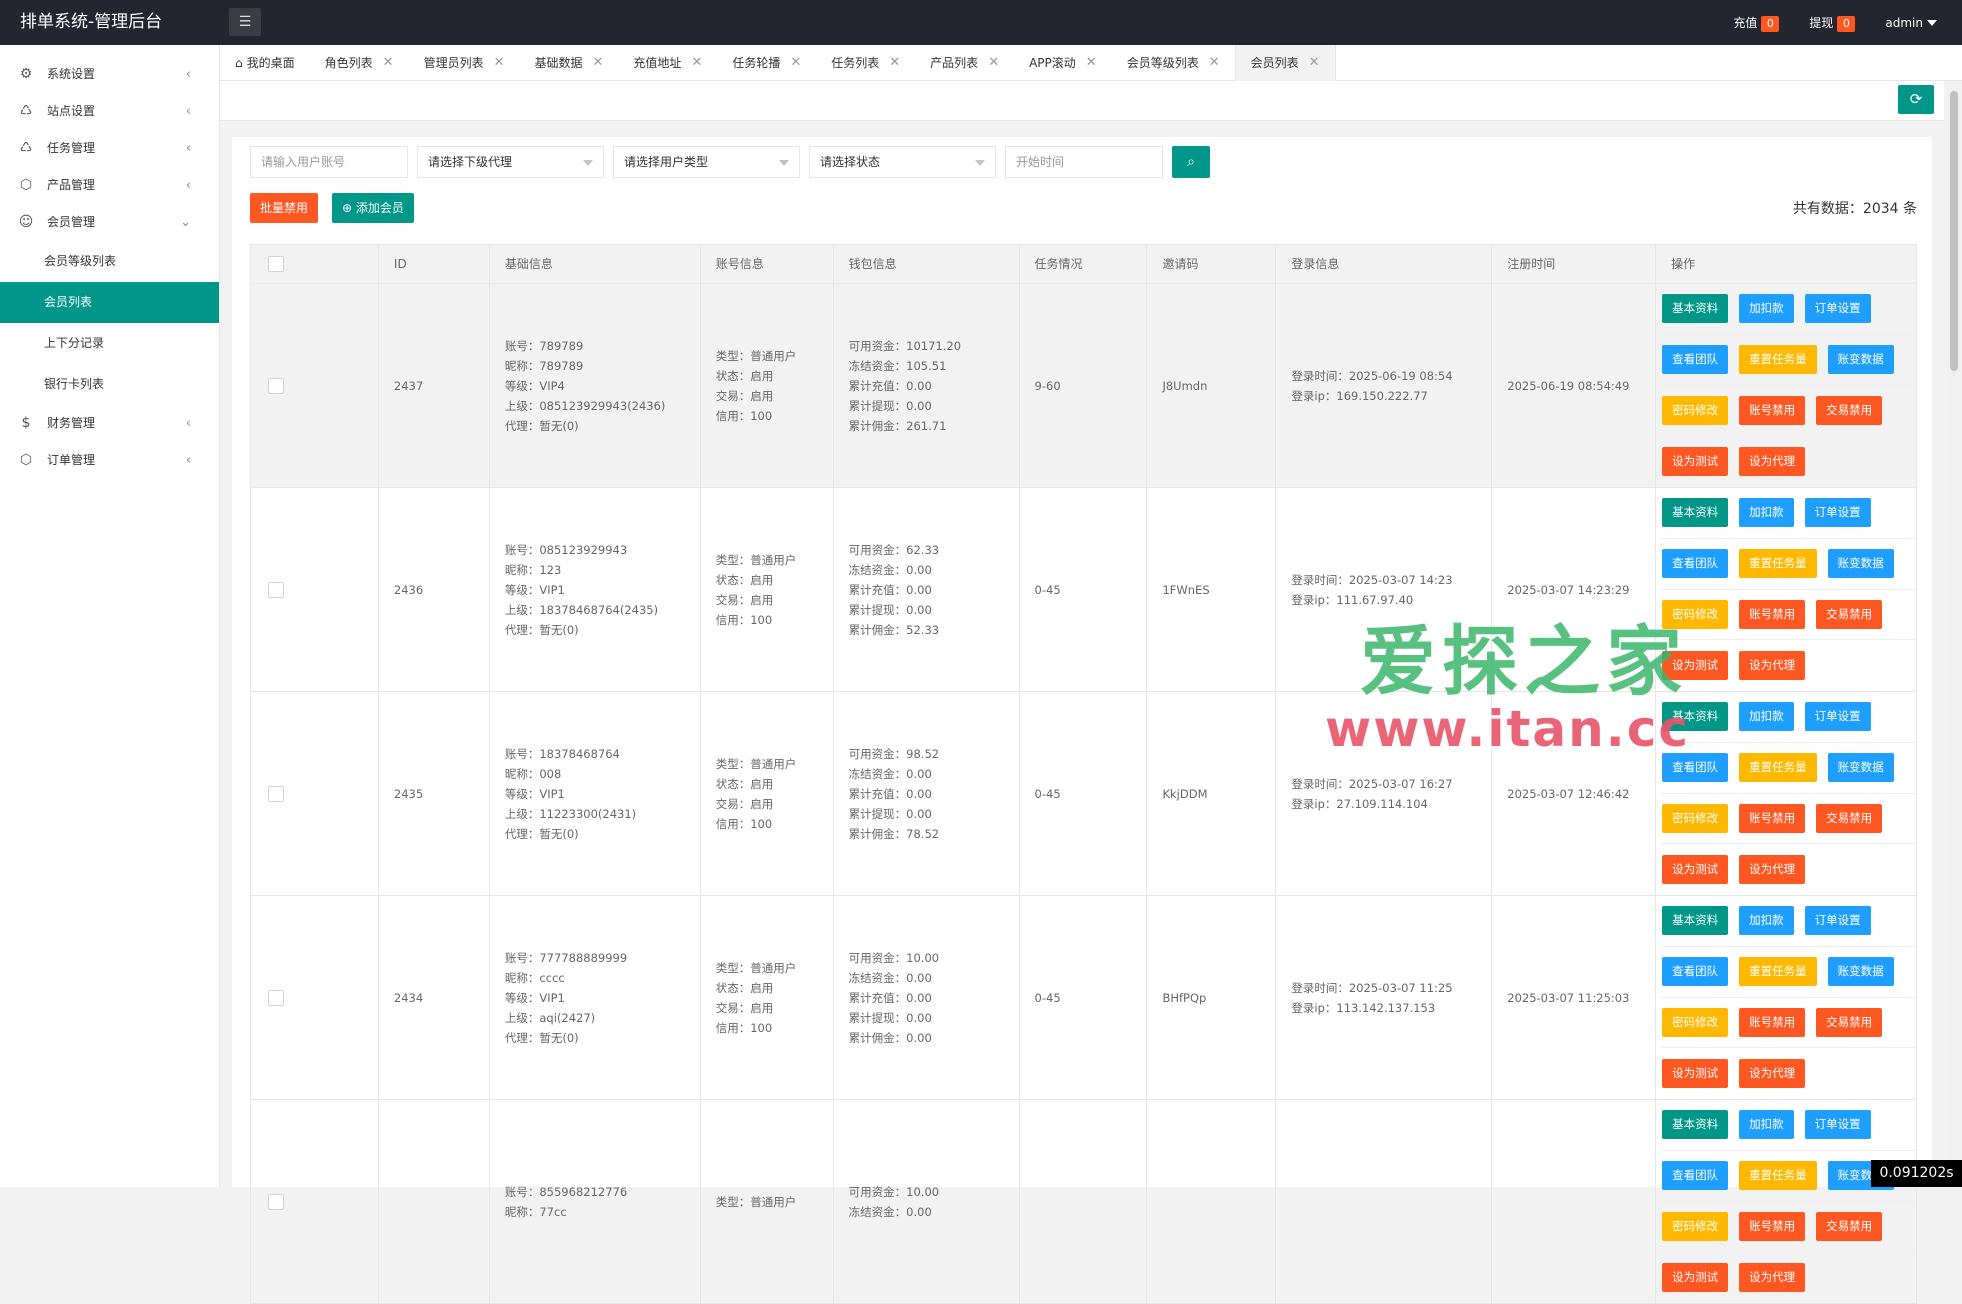 This screenshot has width=1962, height=1304. Describe the element at coordinates (109, 111) in the screenshot. I see `sidebar-item-site: ♺ 站点设置 ‹` at that location.